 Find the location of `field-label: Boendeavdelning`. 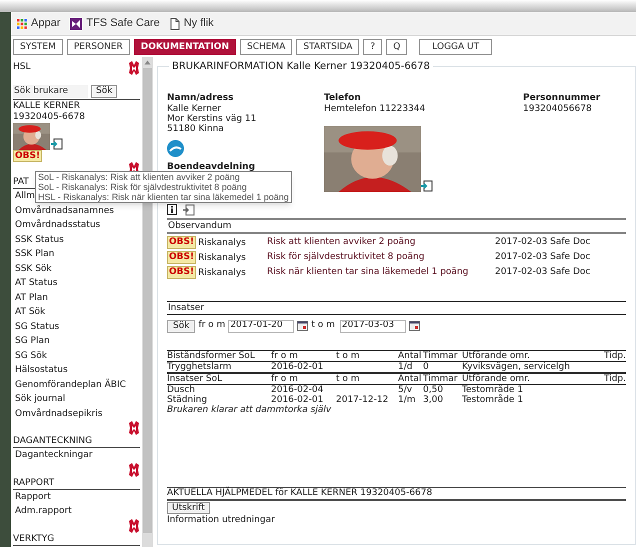

field-label: Boendeavdelning is located at coordinates (211, 167).